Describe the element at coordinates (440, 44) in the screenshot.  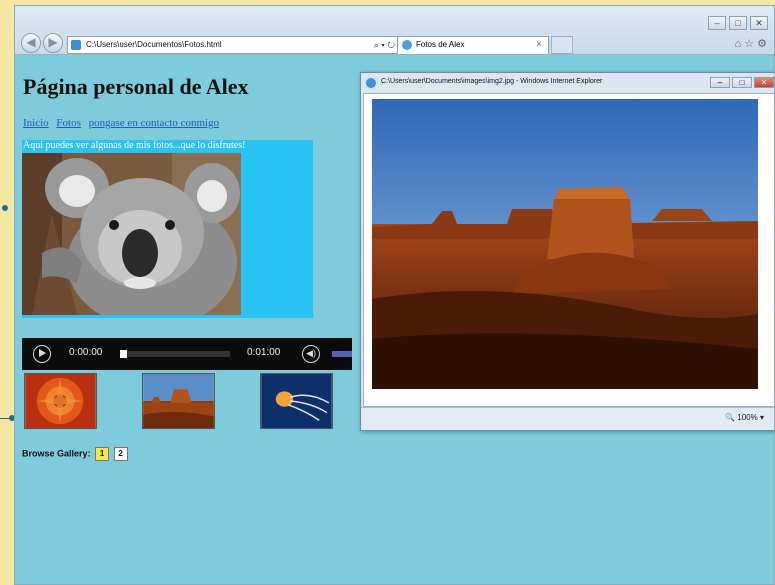
I see `tab-label: Fotos de Alex` at that location.